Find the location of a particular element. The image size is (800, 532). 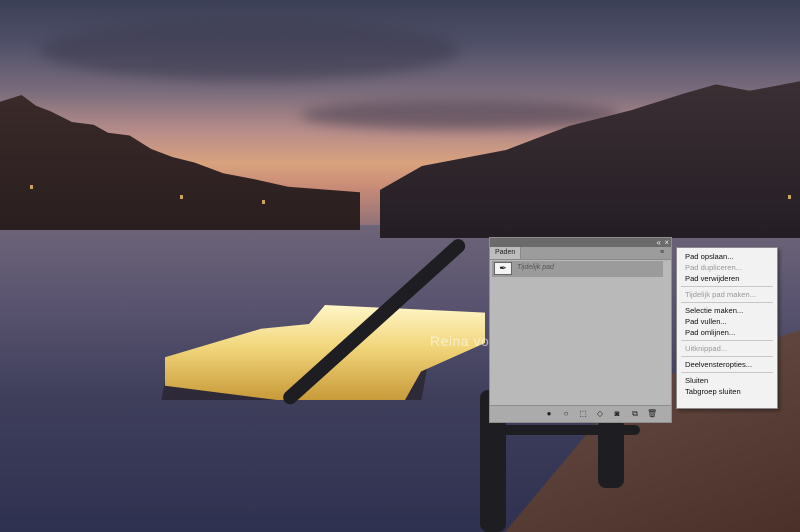

panel-tab-bar: Paden ≡ is located at coordinates (580, 253).